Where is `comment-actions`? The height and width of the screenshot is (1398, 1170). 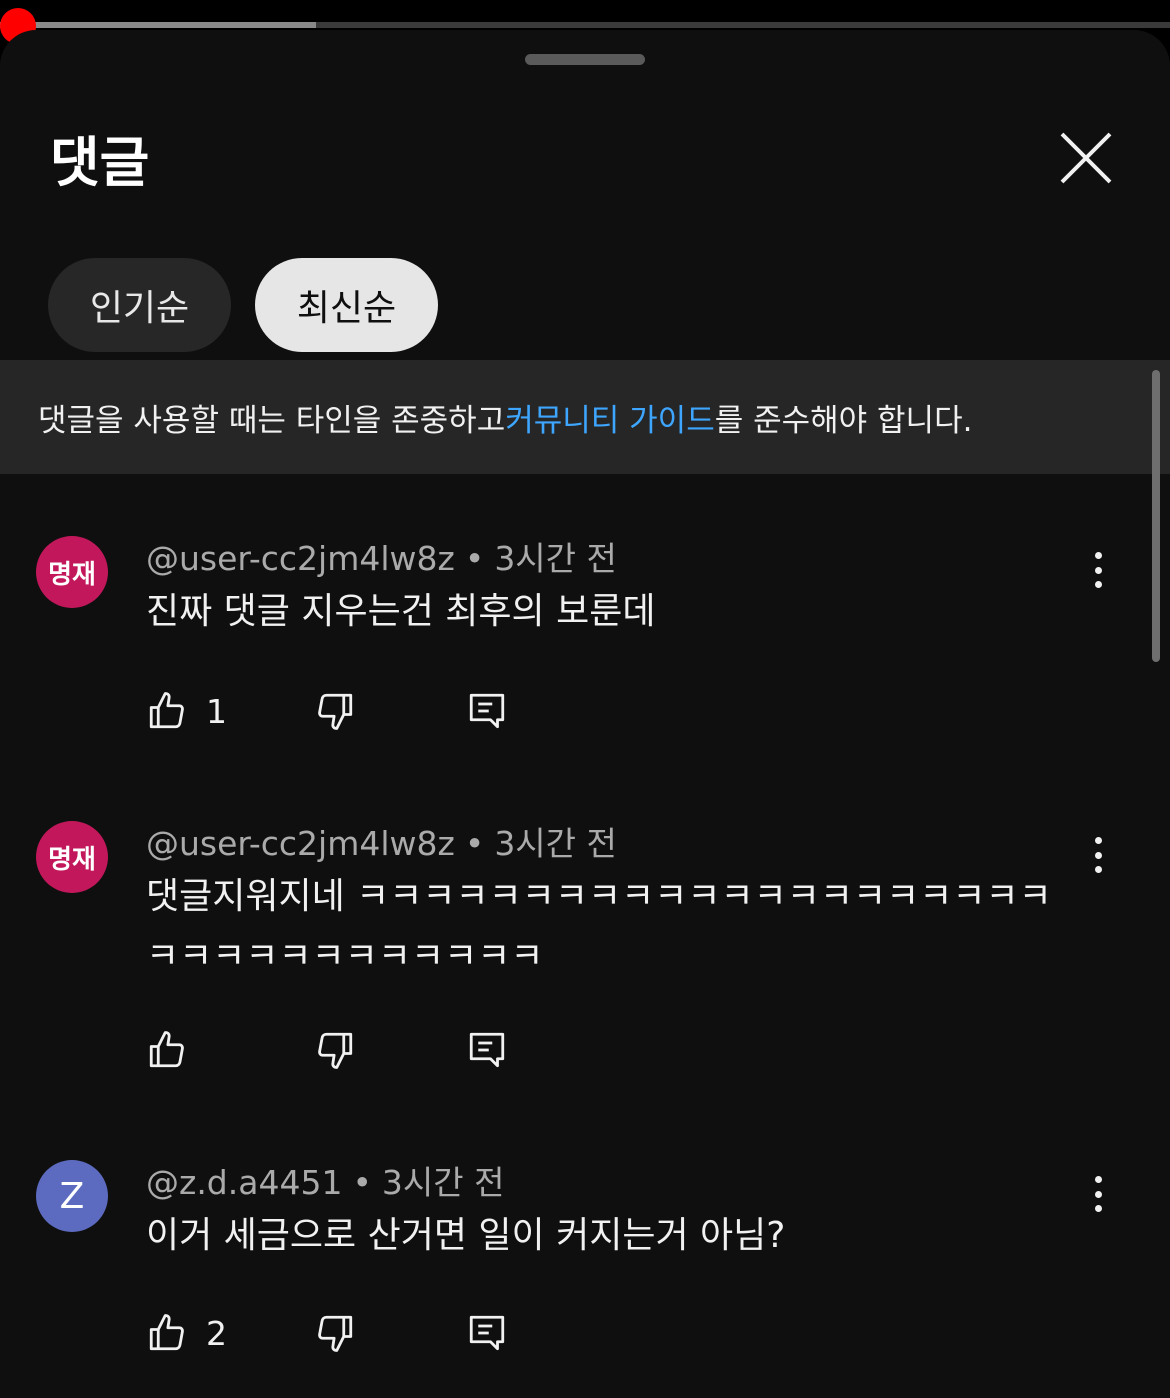 comment-actions is located at coordinates (346, 1051).